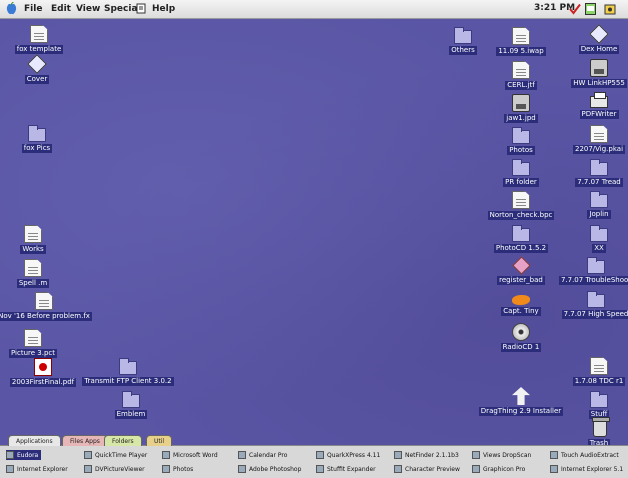 The image size is (628, 478). What do you see at coordinates (521, 41) in the screenshot?
I see `desktop-icon-11-09-iwap: 11.09 5.iwap` at bounding box center [521, 41].